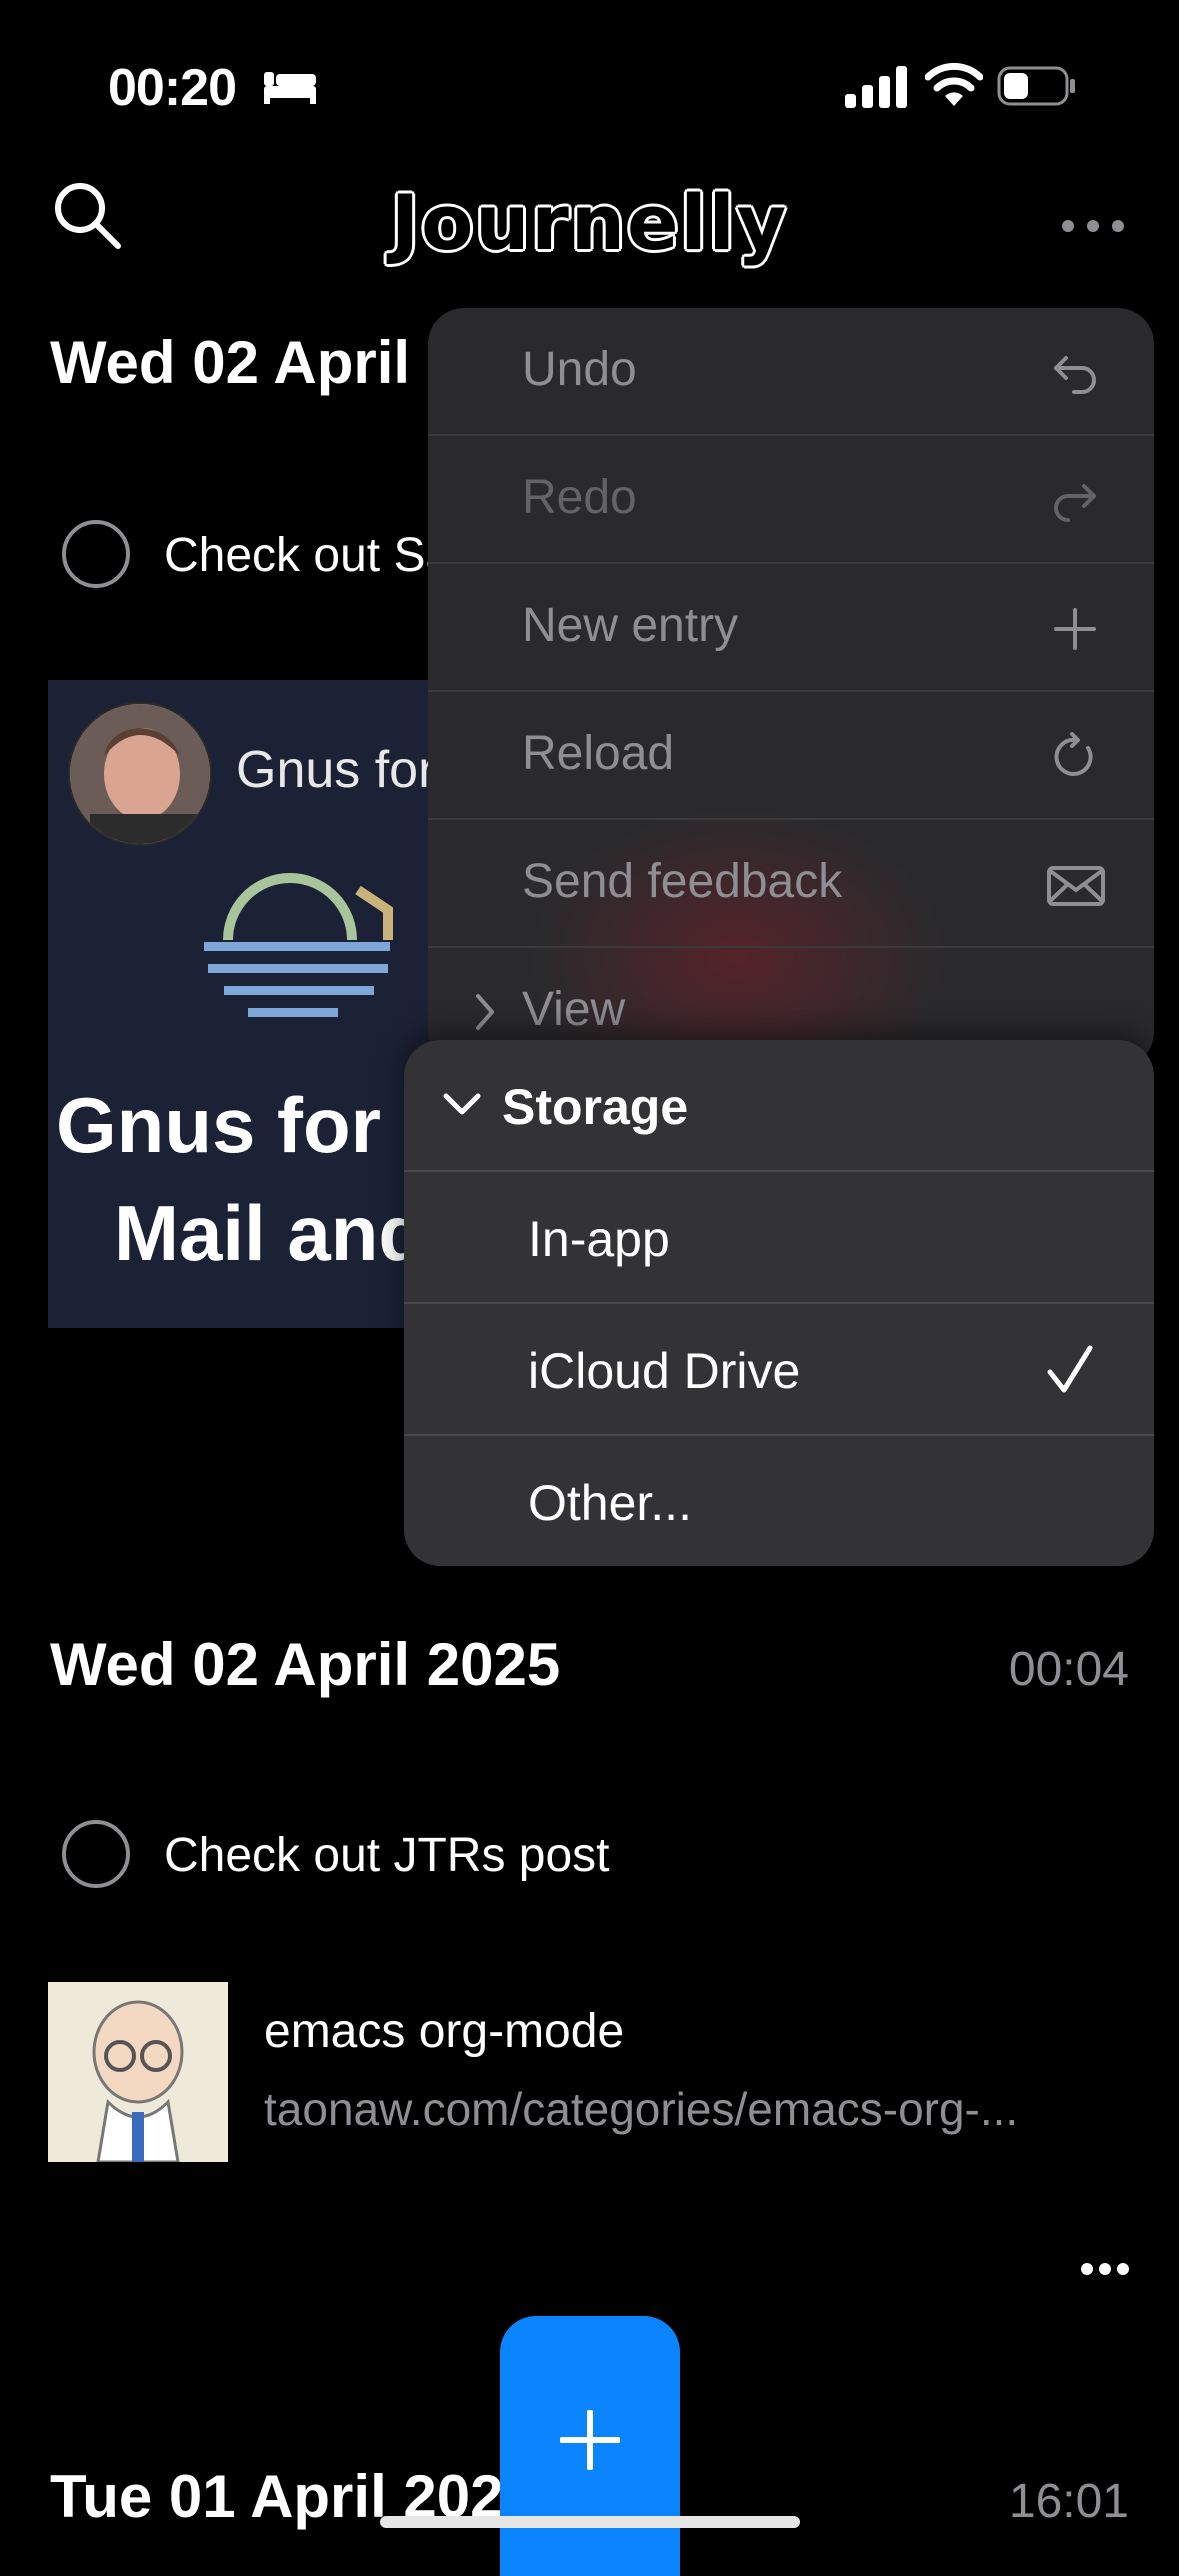 This screenshot has width=1179, height=2576. Describe the element at coordinates (140, 774) in the screenshot. I see `avatar` at that location.